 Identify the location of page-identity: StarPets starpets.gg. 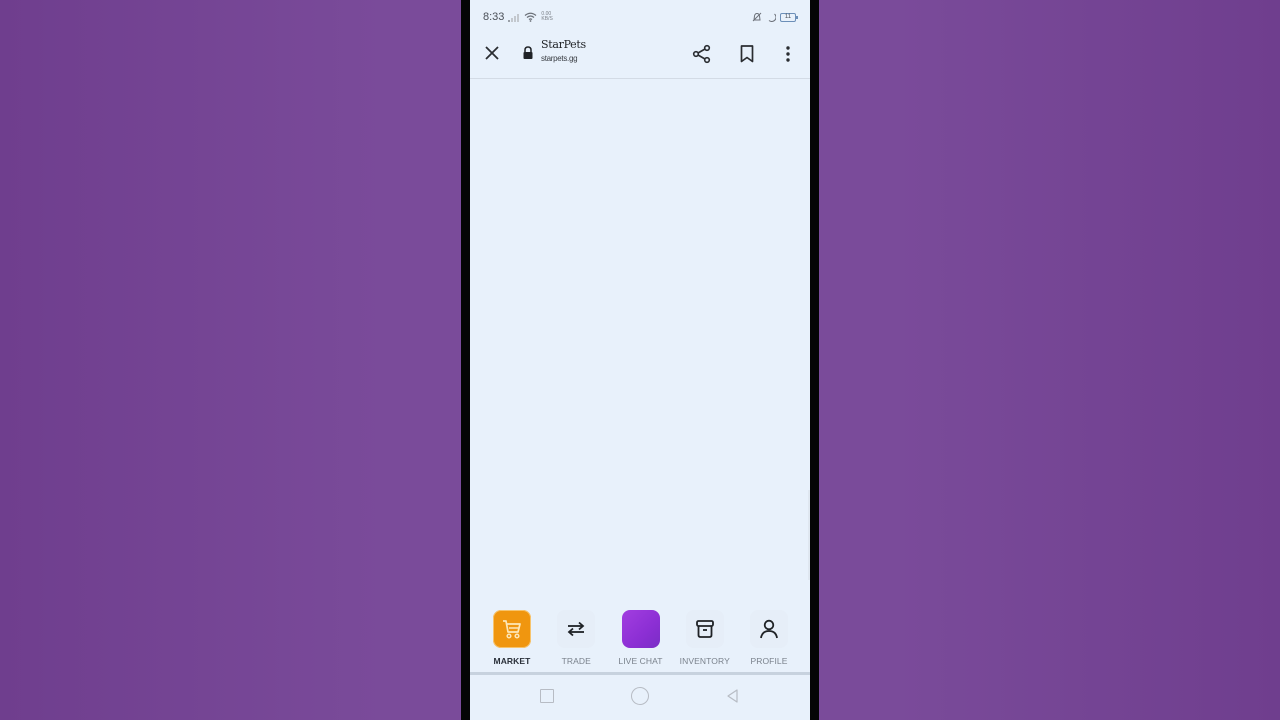
(563, 50).